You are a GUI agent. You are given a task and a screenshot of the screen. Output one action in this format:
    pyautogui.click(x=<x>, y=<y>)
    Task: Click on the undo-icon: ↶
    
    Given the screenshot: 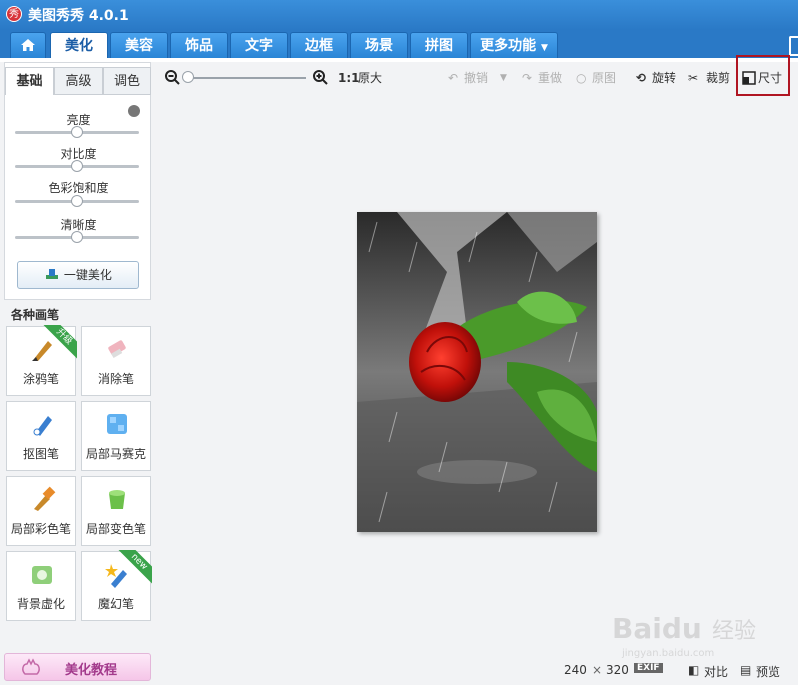 What is the action you would take?
    pyautogui.click(x=453, y=78)
    